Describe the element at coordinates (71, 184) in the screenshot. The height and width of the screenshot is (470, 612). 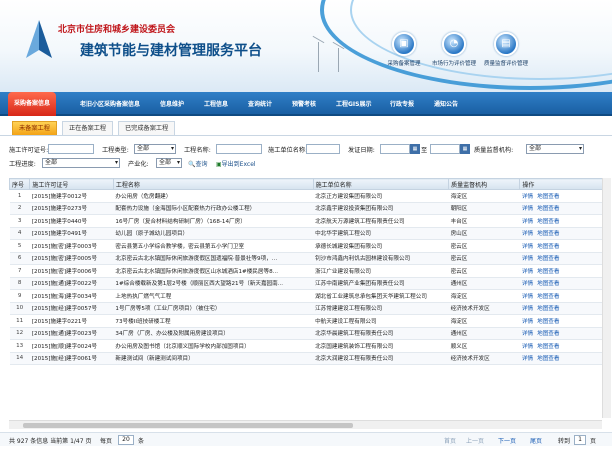
I see `col-header-permit: 施工许可证号` at that location.